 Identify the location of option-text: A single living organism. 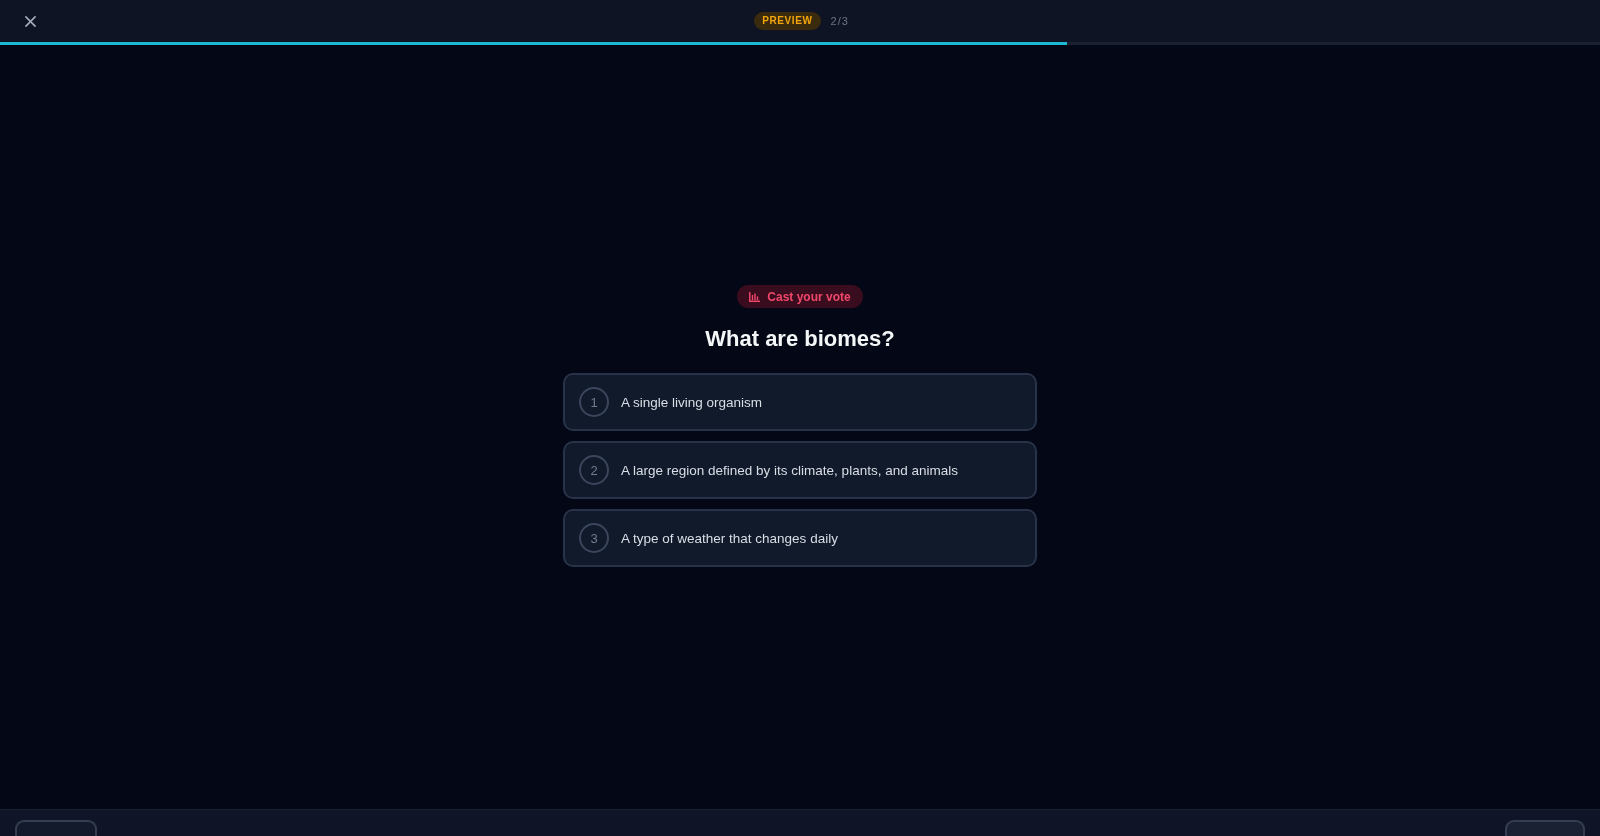
(692, 402).